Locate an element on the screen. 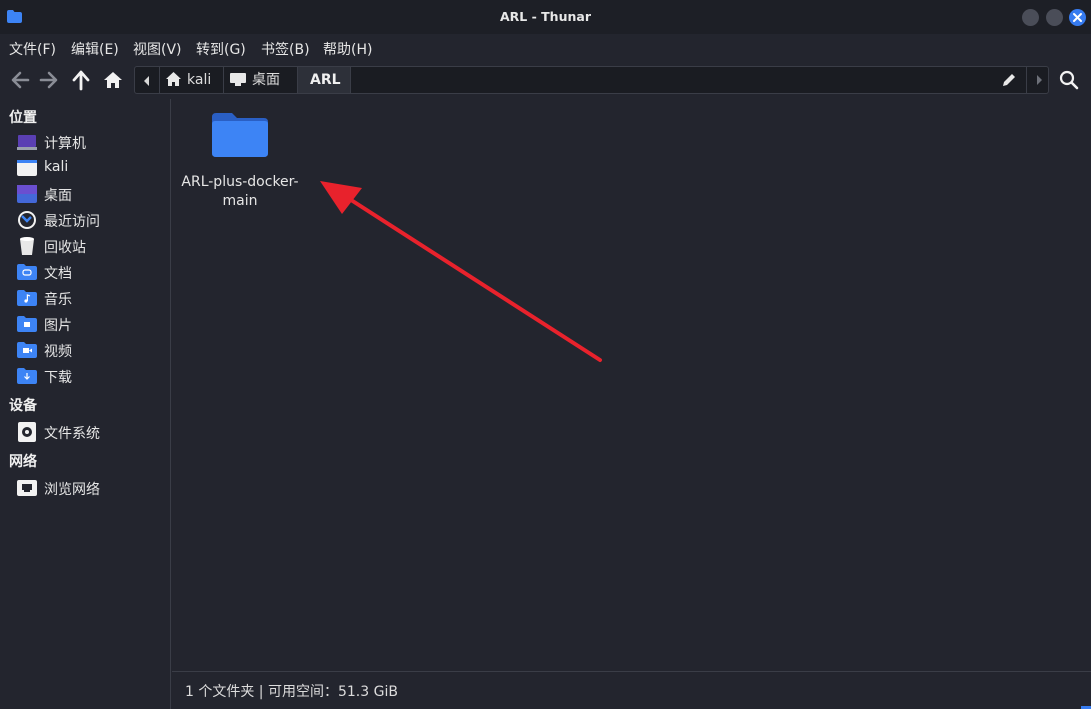  folder-name: ARL-plus-docker-main is located at coordinates (240, 191).